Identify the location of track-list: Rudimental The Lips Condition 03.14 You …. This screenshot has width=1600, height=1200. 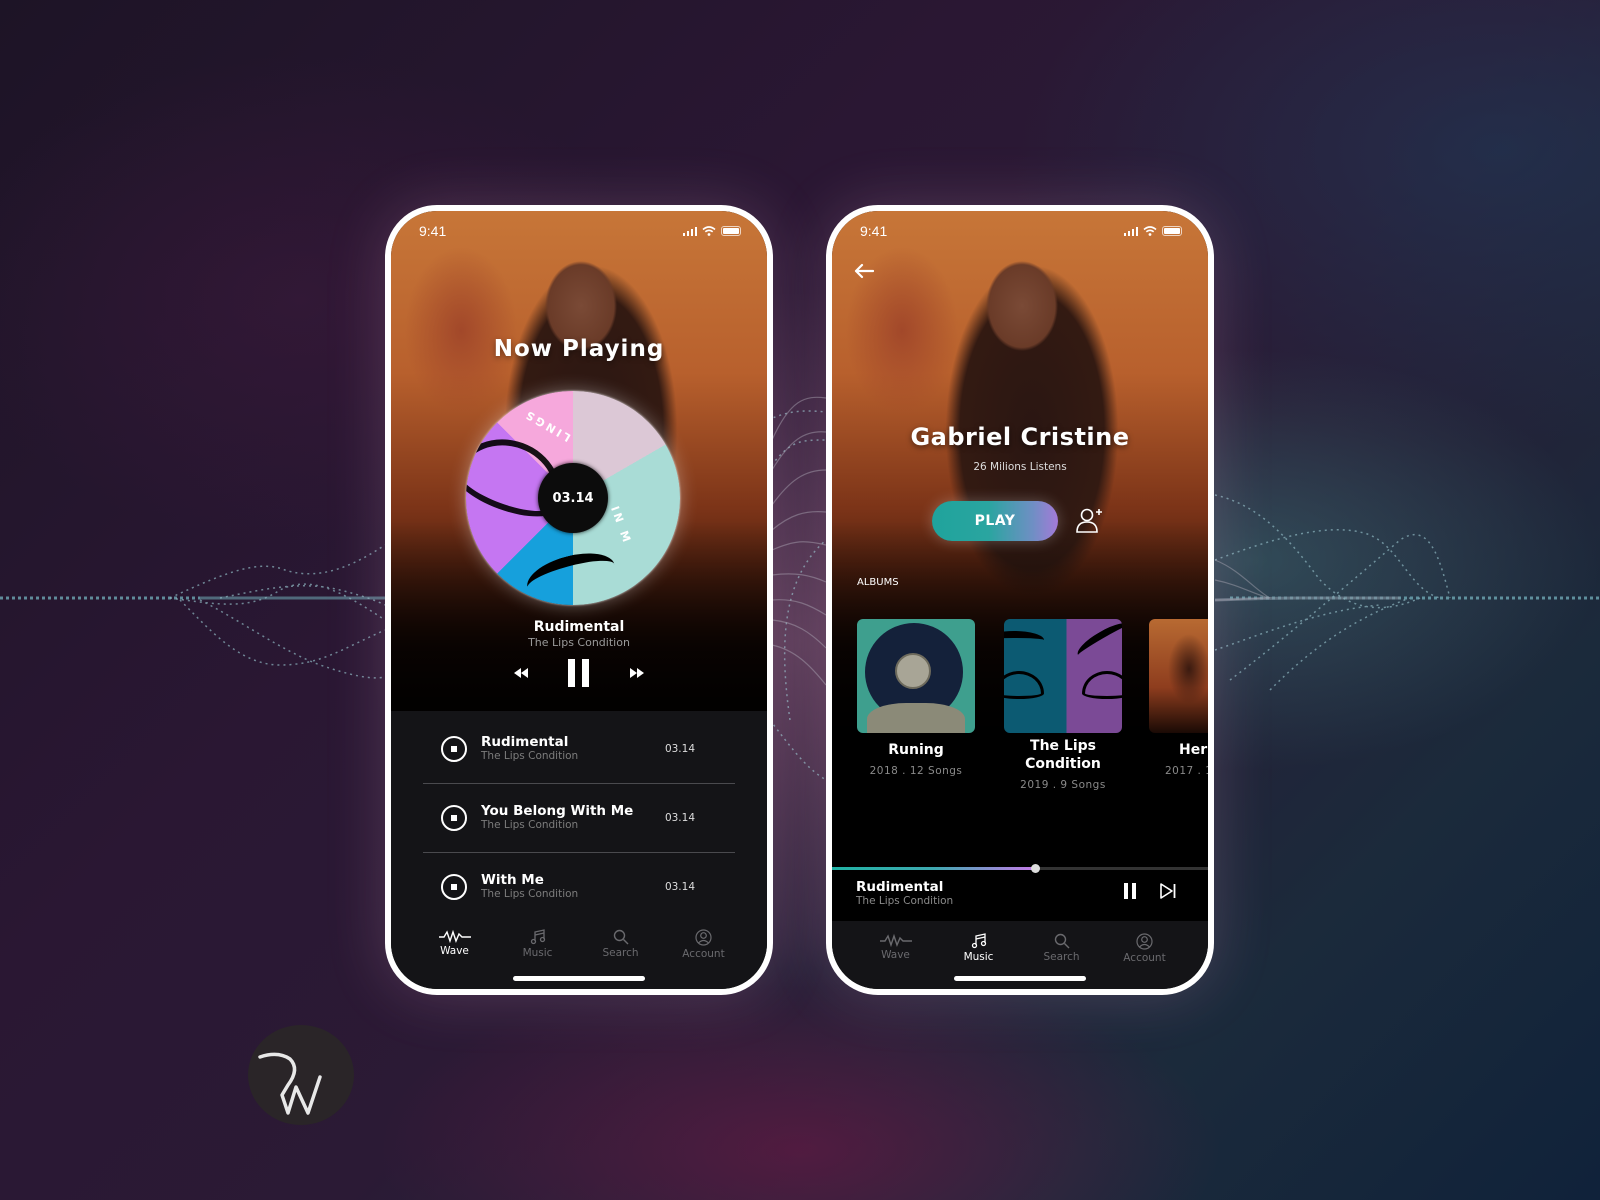
(579, 850).